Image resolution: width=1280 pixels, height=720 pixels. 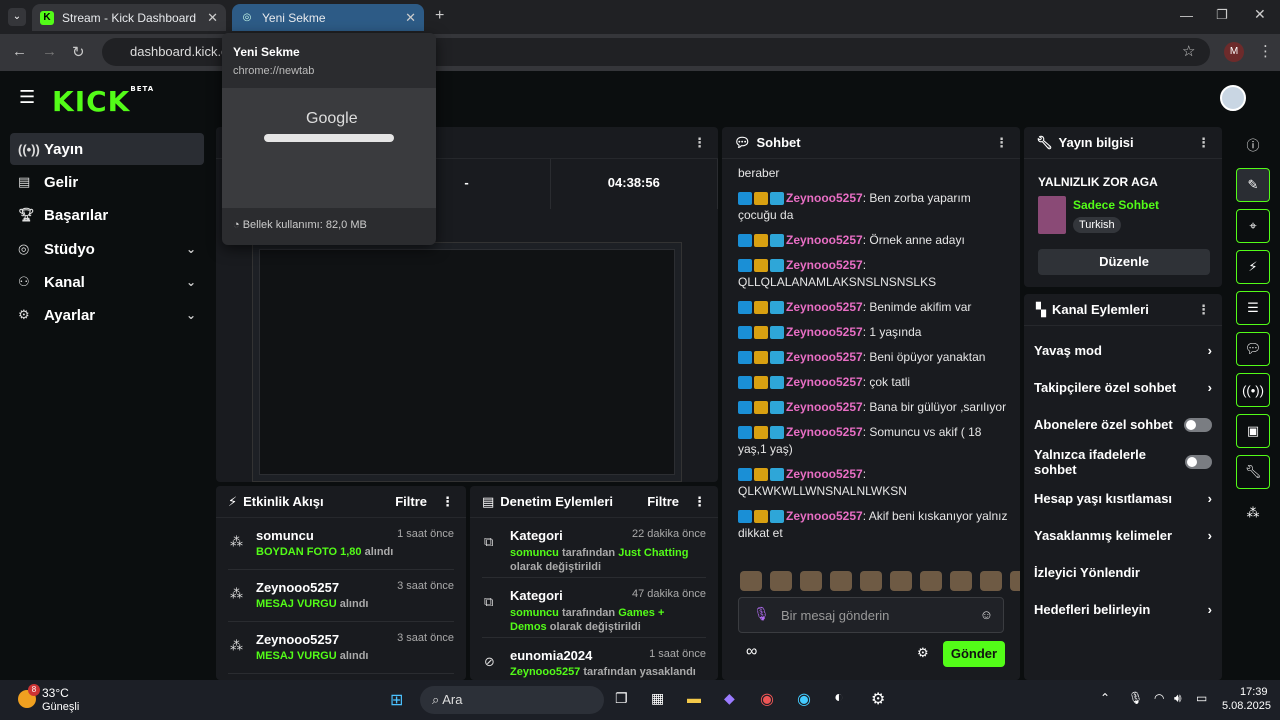 I want to click on capture-icon: ⌖, so click(x=1253, y=226).